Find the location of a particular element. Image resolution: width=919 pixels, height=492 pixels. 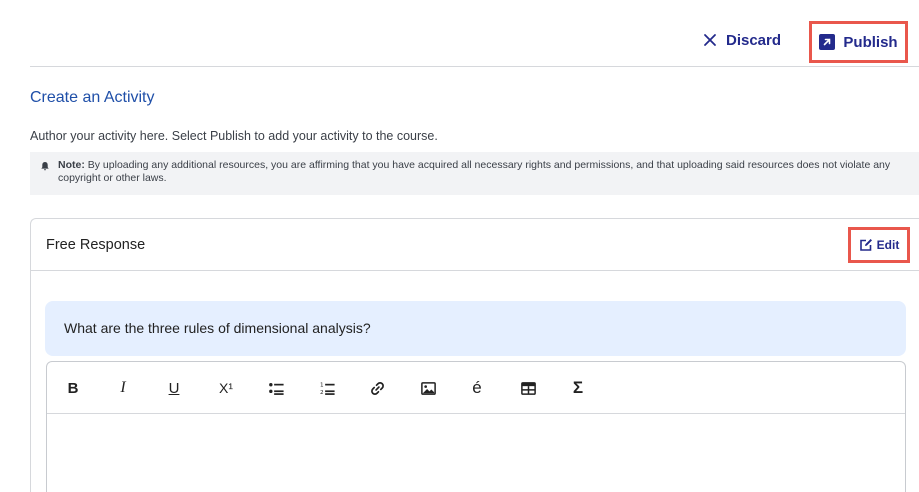

page-title: Create an Activity is located at coordinates (92, 97).